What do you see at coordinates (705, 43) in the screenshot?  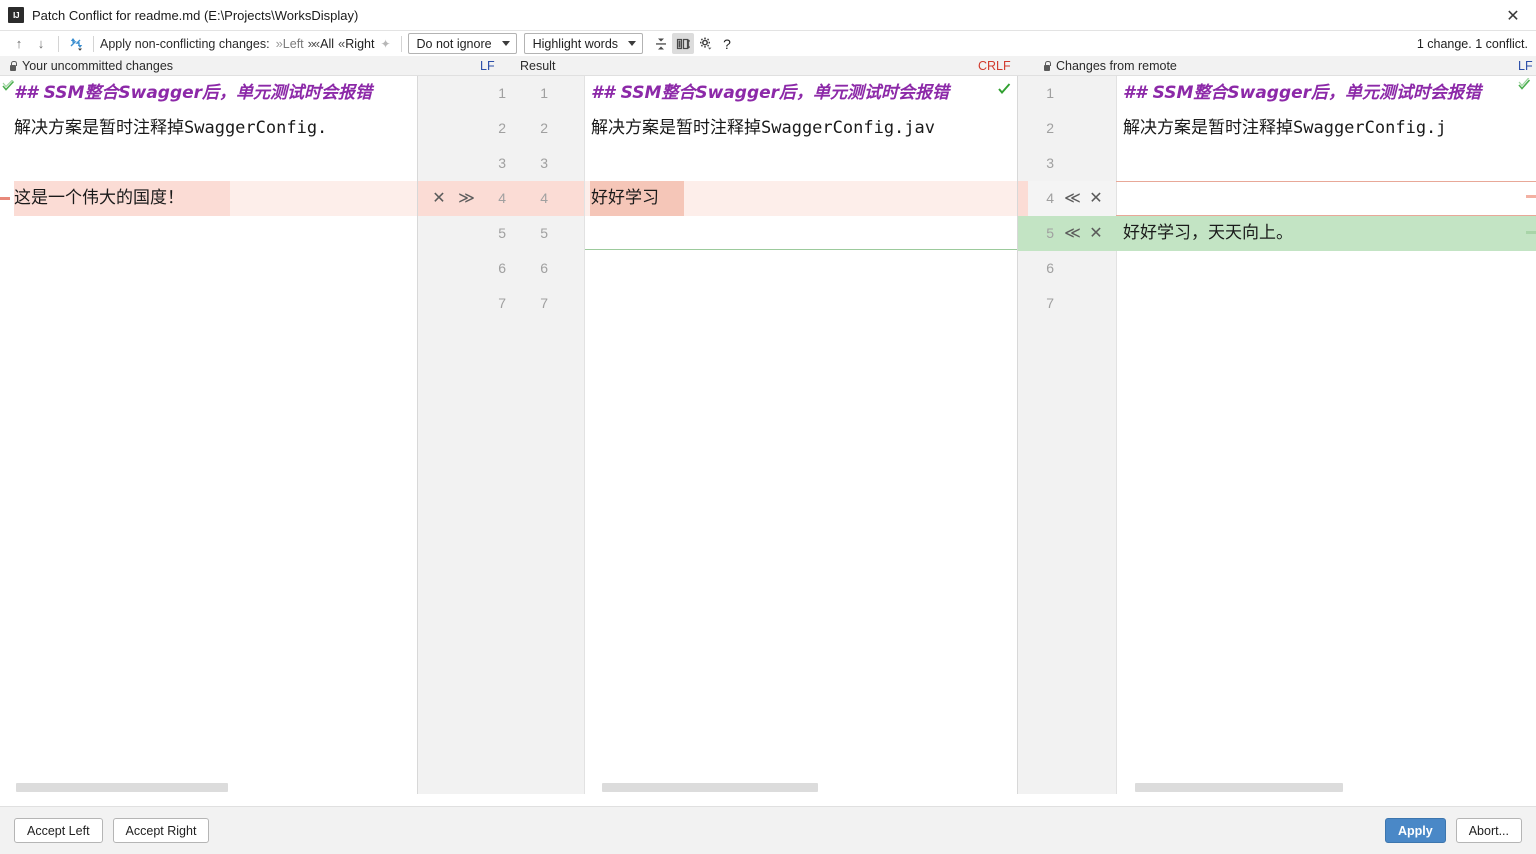 I see `gear-icon` at bounding box center [705, 43].